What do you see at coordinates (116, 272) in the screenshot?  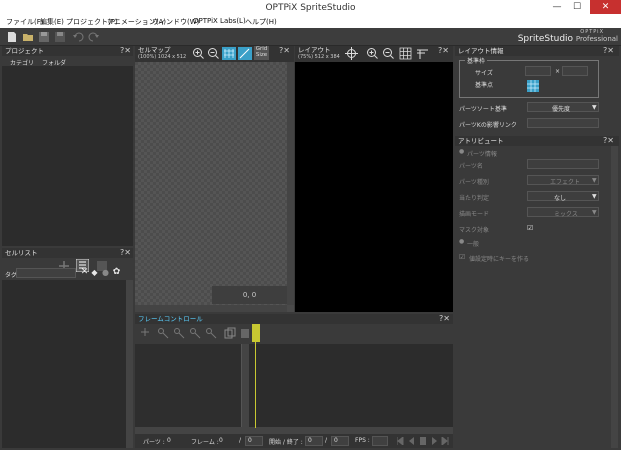 I see `gear-icon: ✿` at bounding box center [116, 272].